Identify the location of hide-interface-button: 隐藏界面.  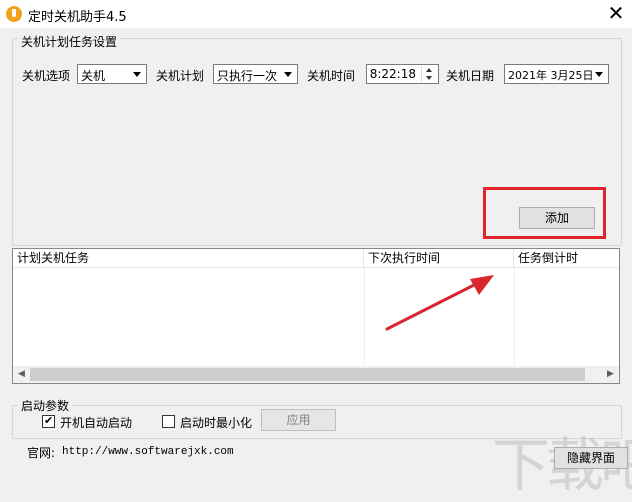
(591, 458).